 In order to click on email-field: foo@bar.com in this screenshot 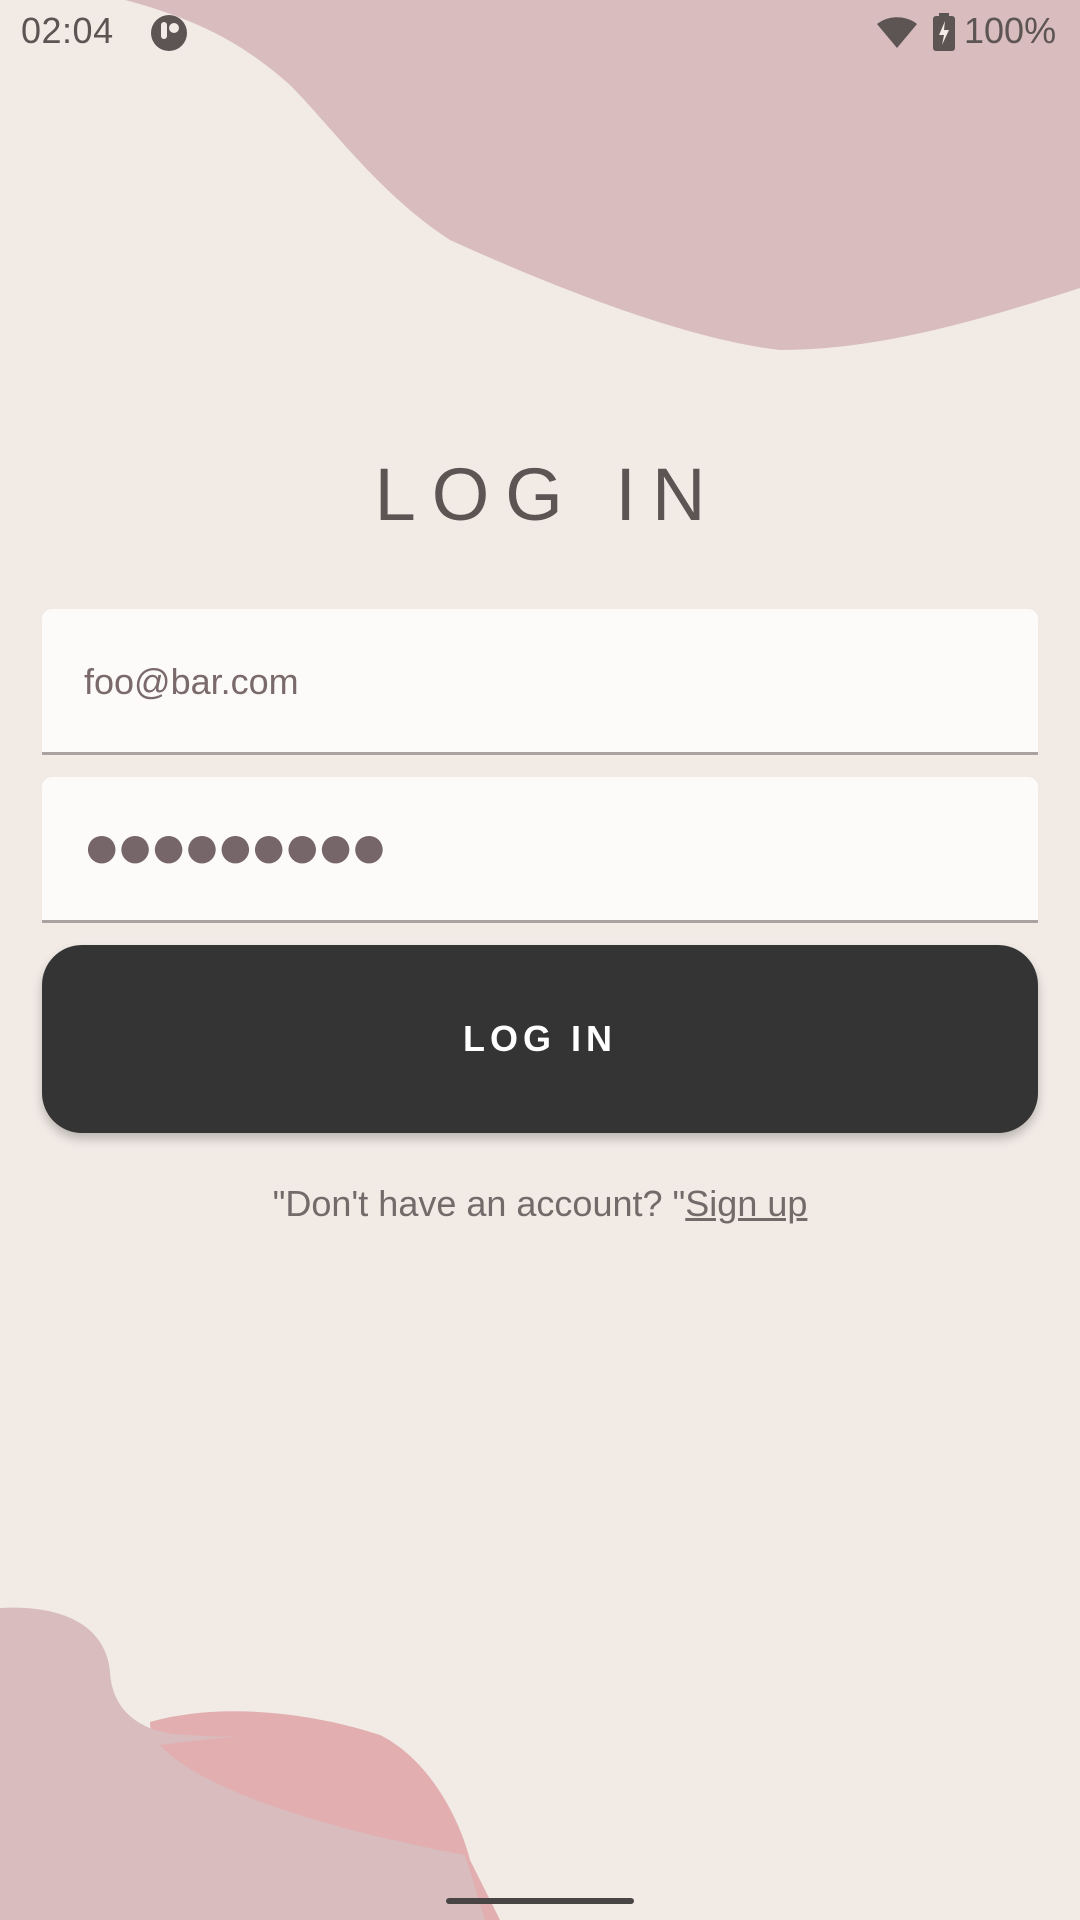, I will do `click(540, 682)`.